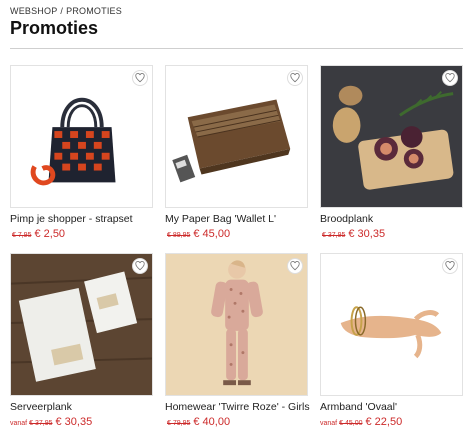  I want to click on product-price: vanaf € 45,00 € 22,50, so click(391, 422).